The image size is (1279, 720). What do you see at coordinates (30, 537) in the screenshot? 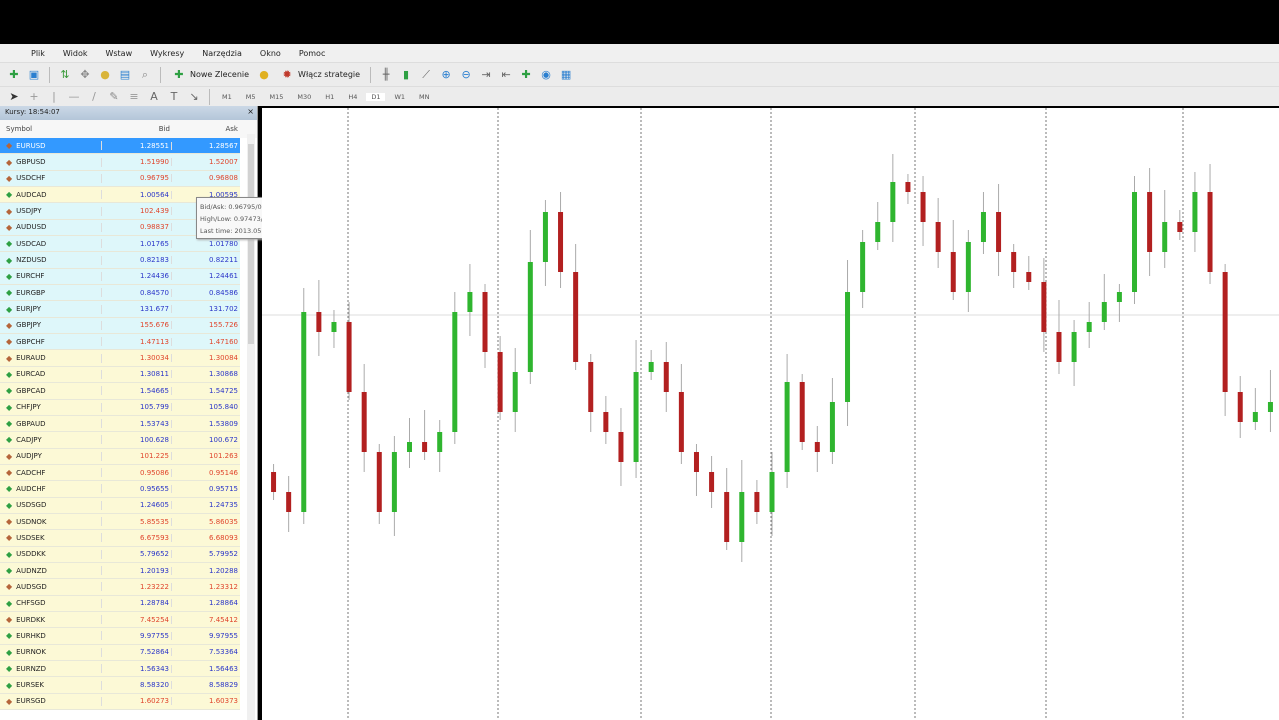
I see `symbol-name: USDSEK` at bounding box center [30, 537].